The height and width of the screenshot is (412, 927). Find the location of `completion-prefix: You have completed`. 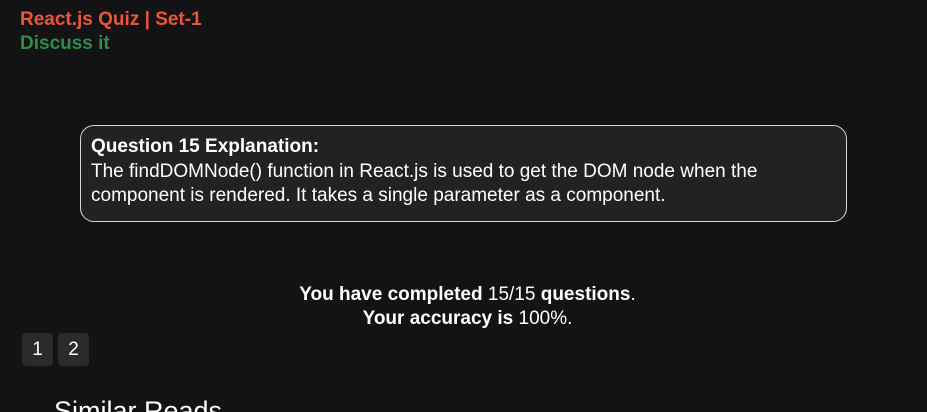

completion-prefix: You have completed is located at coordinates (391, 294).